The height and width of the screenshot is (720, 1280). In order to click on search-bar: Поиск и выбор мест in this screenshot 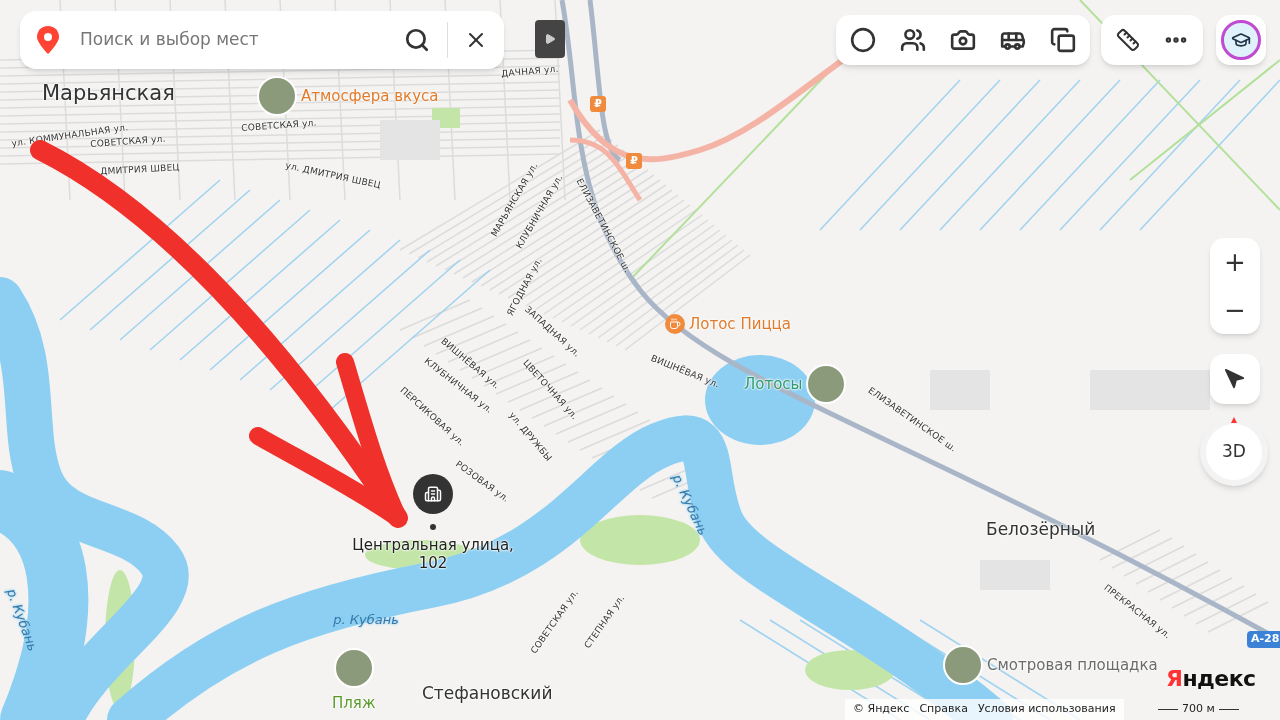, I will do `click(262, 40)`.